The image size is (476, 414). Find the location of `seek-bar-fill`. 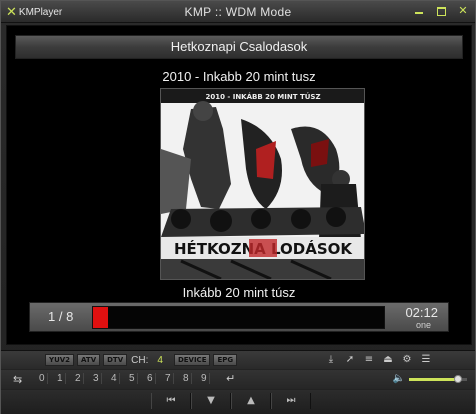

seek-bar-fill is located at coordinates (100, 317).